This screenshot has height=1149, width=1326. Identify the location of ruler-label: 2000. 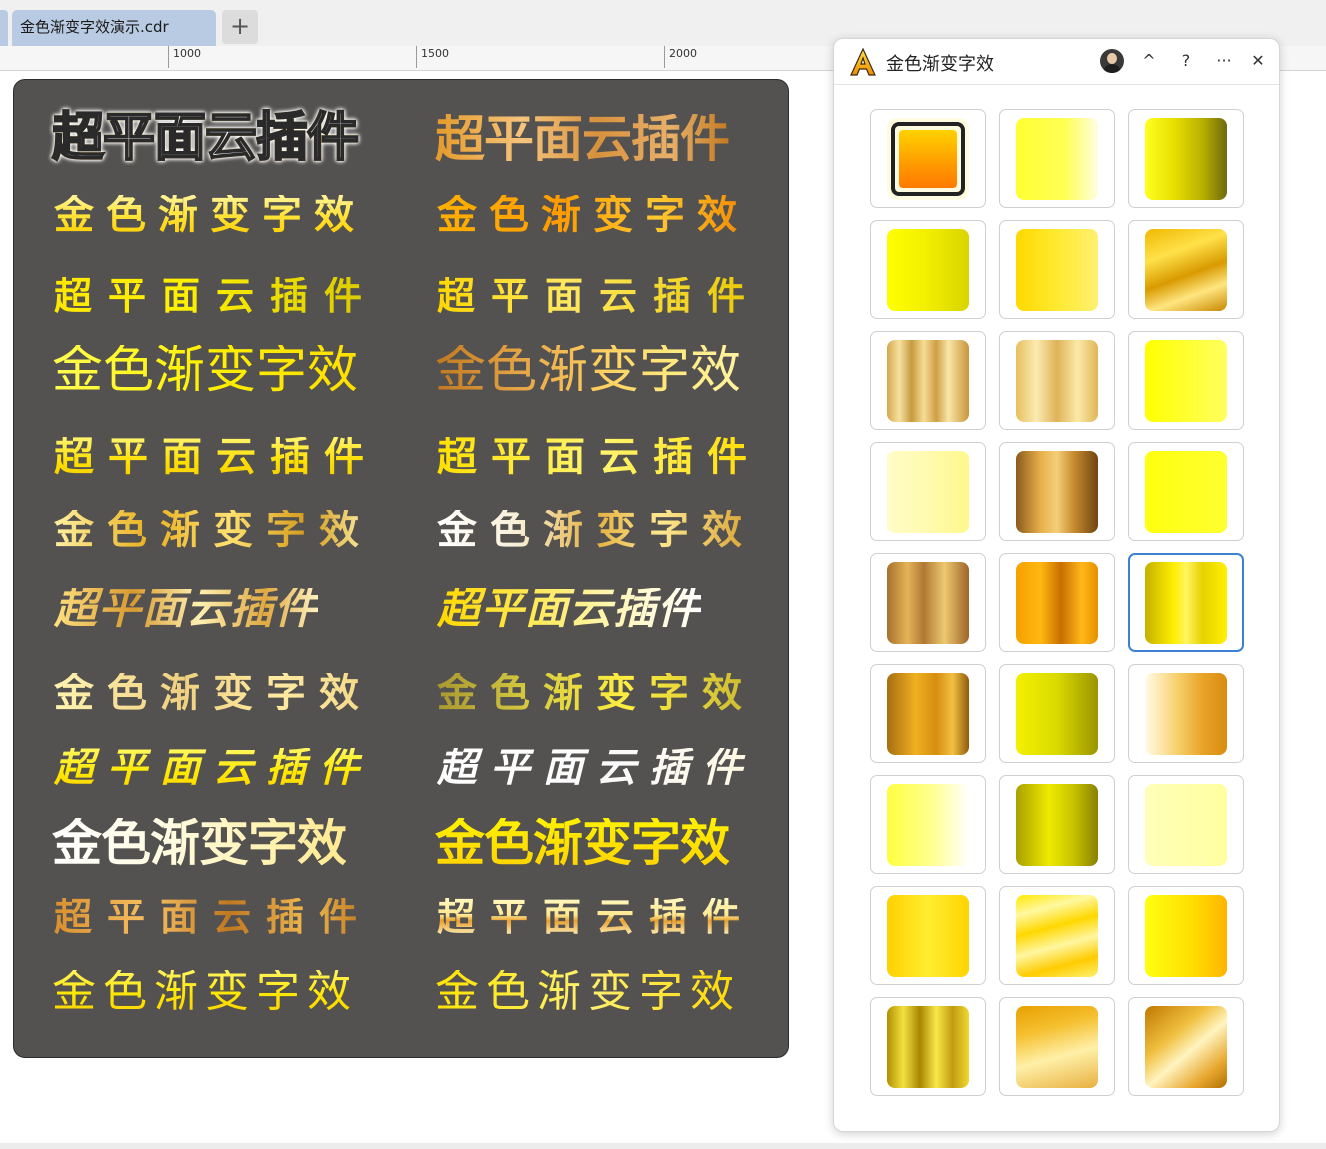
(683, 53).